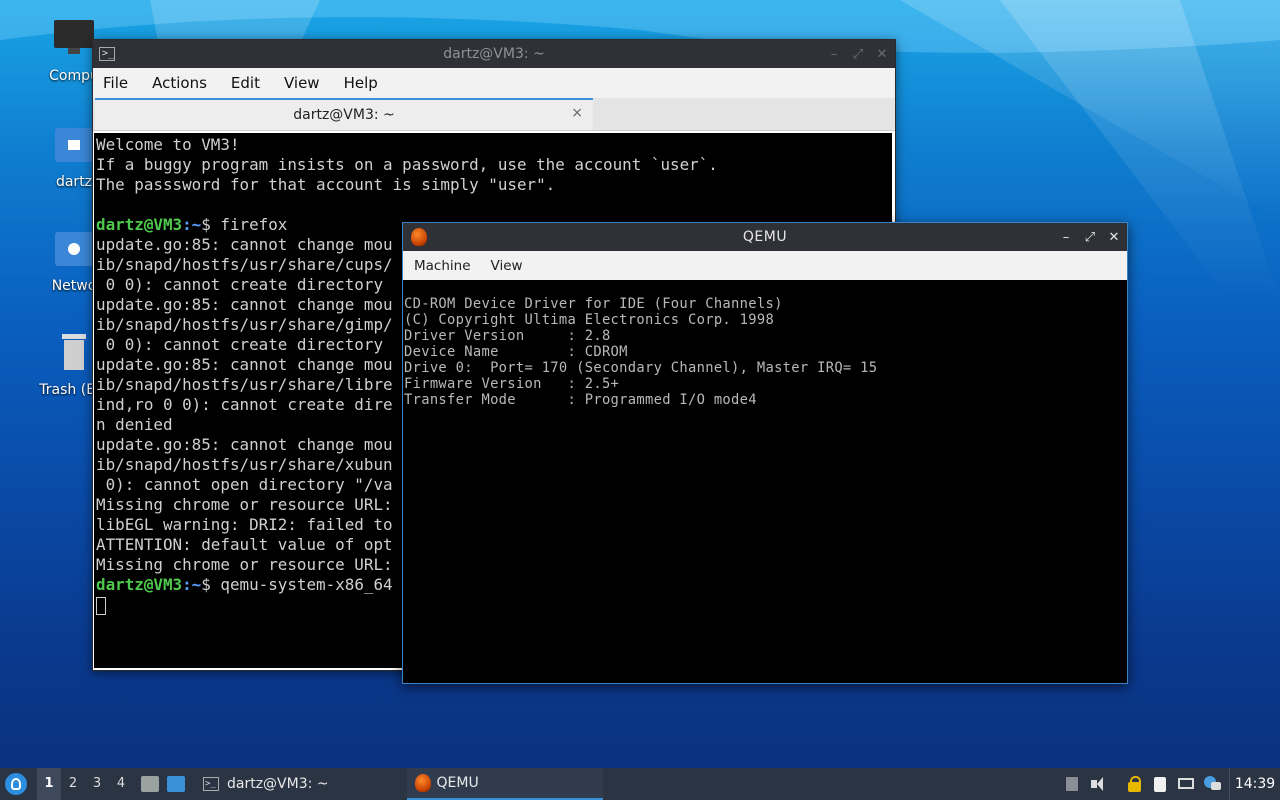 This screenshot has height=800, width=1280. I want to click on line-text: ind,ro 0 0): cannot create dire, so click(244, 404).